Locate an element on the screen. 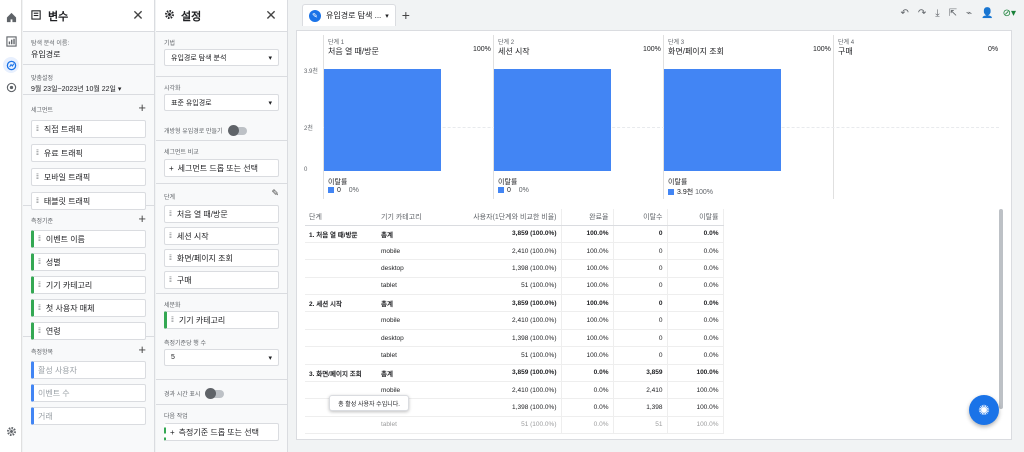 This screenshot has width=1024, height=452. redo-icon: ↷ is located at coordinates (922, 13).